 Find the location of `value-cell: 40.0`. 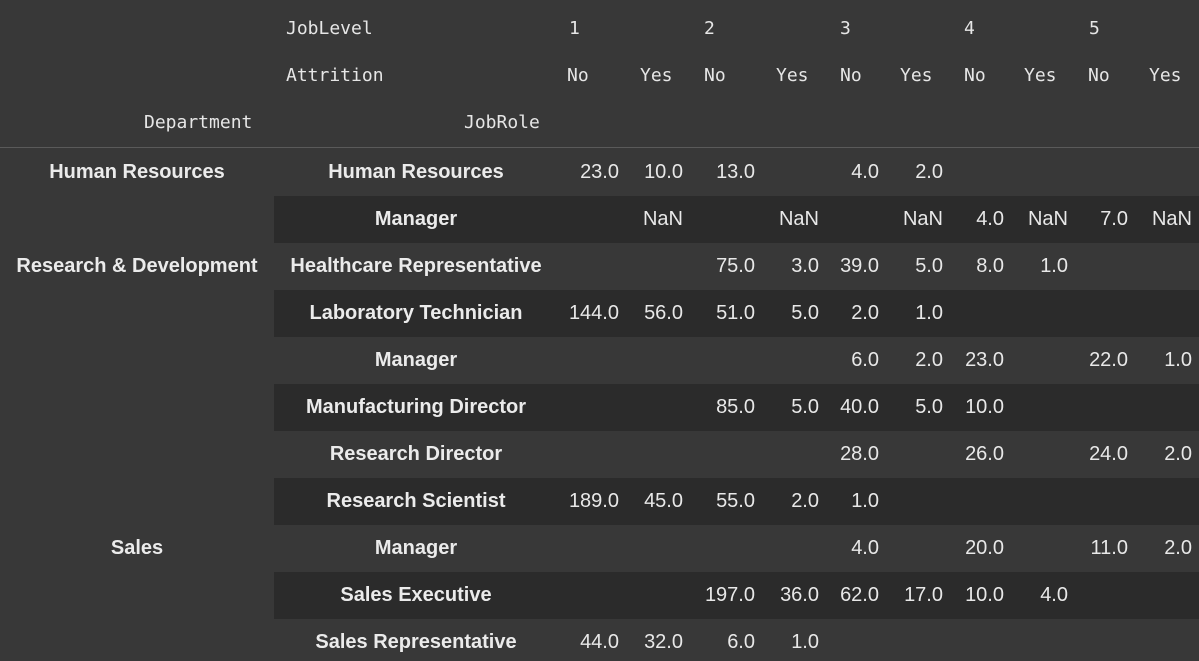

value-cell: 40.0 is located at coordinates (859, 407).